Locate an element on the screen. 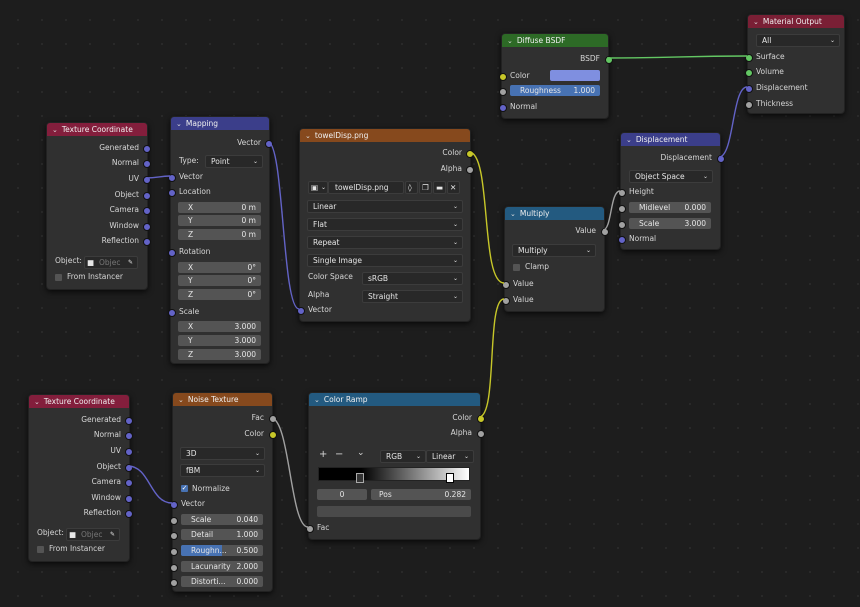 The width and height of the screenshot is (860, 607). node-header: ⌄ towelDisp.png is located at coordinates (385, 135).